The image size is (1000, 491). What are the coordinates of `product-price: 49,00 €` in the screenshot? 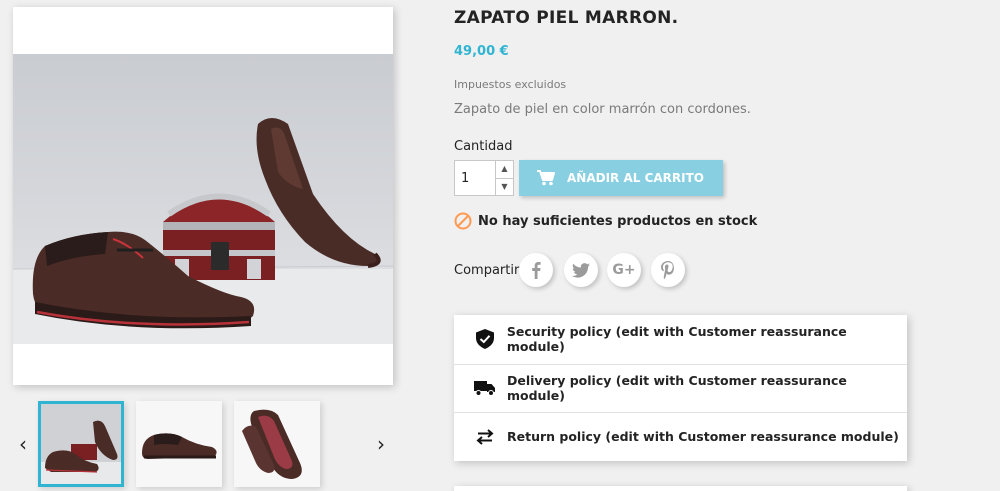 It's located at (481, 51).